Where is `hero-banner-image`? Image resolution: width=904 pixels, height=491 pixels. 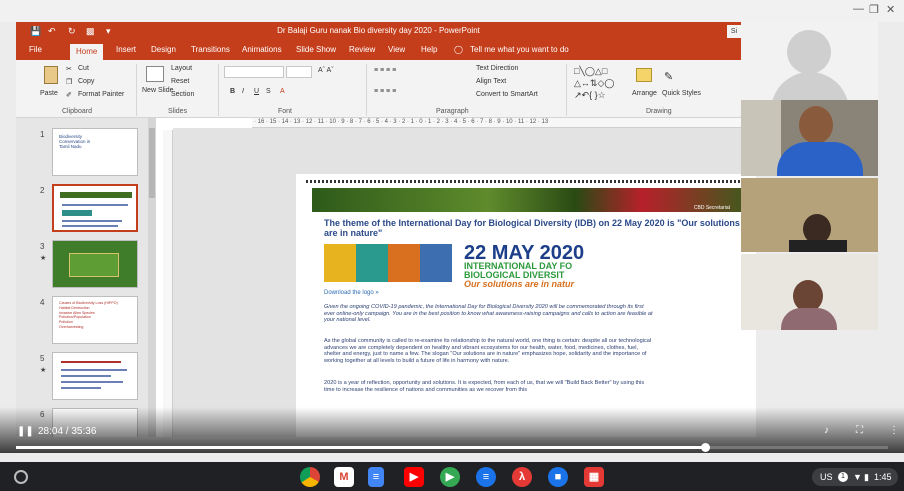 hero-banner-image is located at coordinates (532, 200).